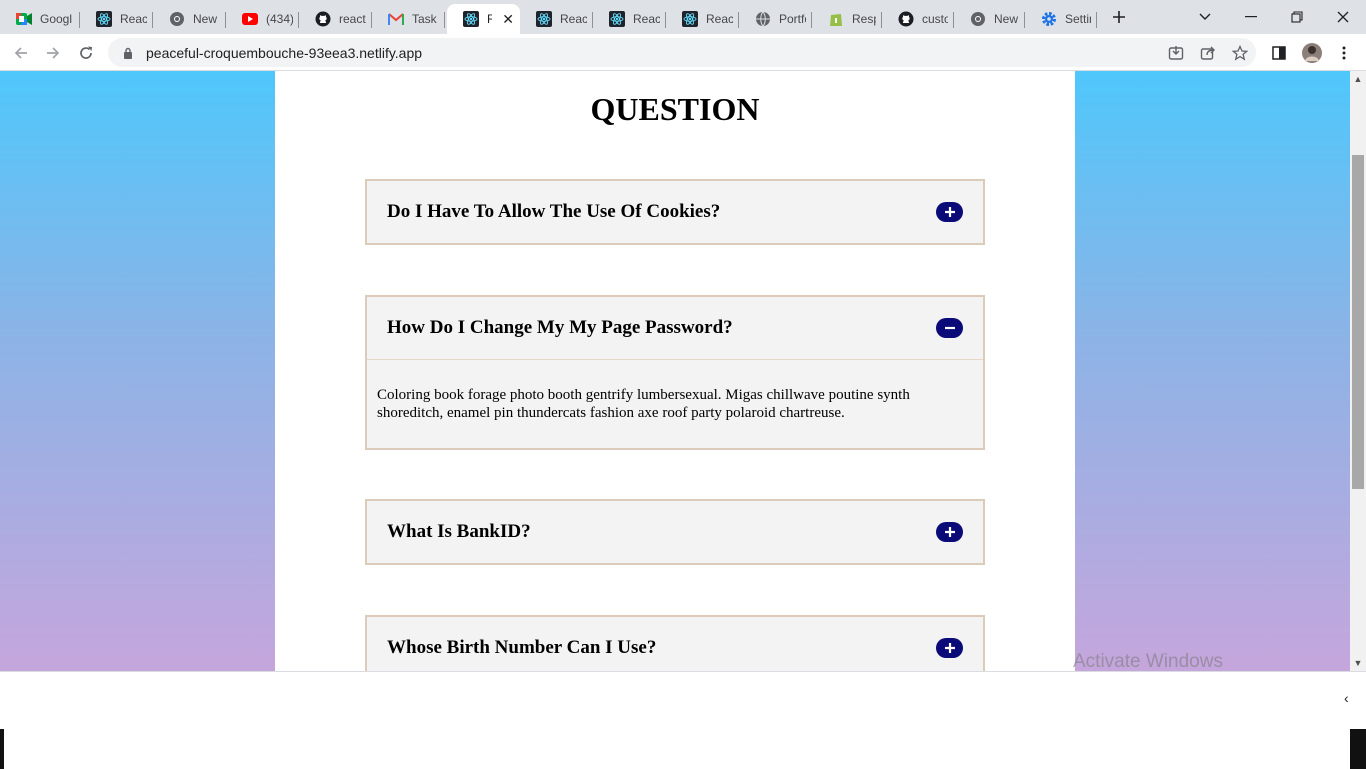 The width and height of the screenshot is (1366, 769). What do you see at coordinates (1346, 698) in the screenshot?
I see `chevron-left-icon: ‹` at bounding box center [1346, 698].